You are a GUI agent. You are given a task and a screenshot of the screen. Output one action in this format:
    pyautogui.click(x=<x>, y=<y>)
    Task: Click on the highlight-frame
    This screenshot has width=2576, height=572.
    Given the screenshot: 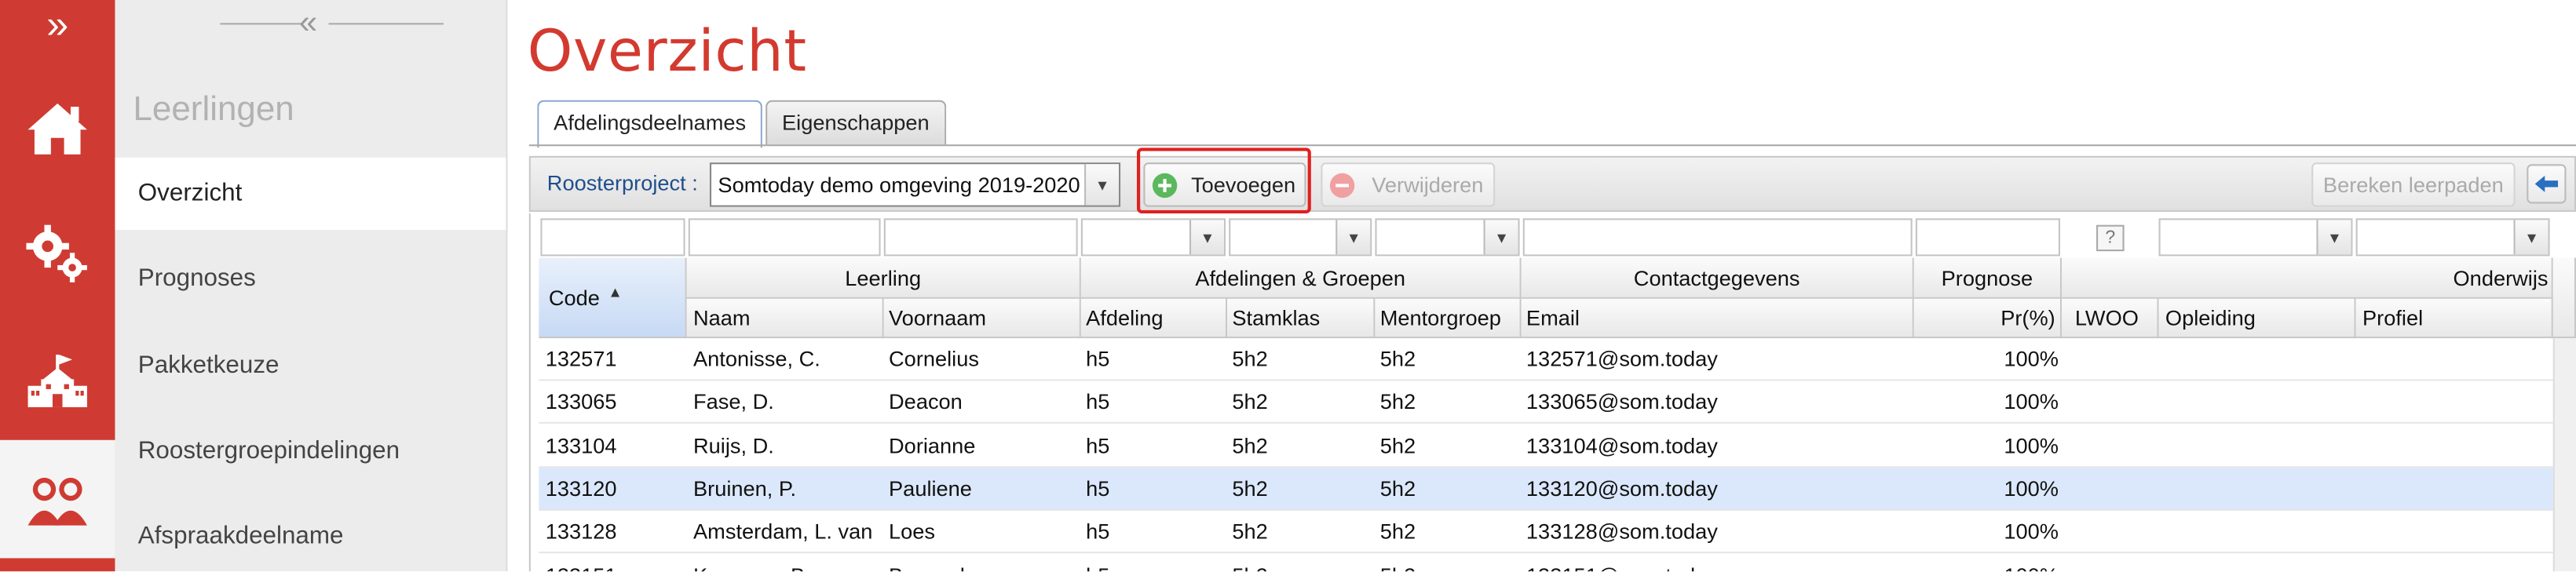 What is the action you would take?
    pyautogui.click(x=1224, y=181)
    